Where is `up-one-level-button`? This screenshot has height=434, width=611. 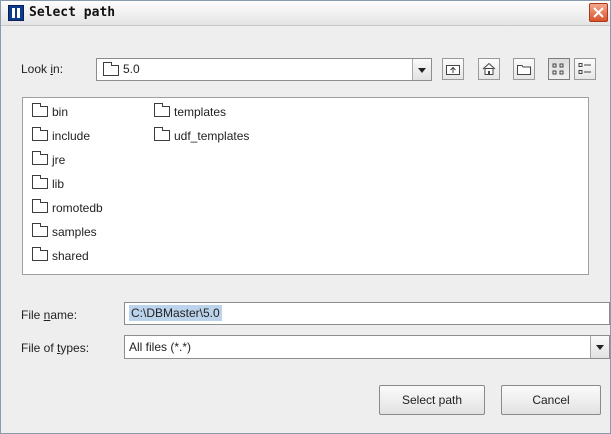
up-one-level-button is located at coordinates (453, 69).